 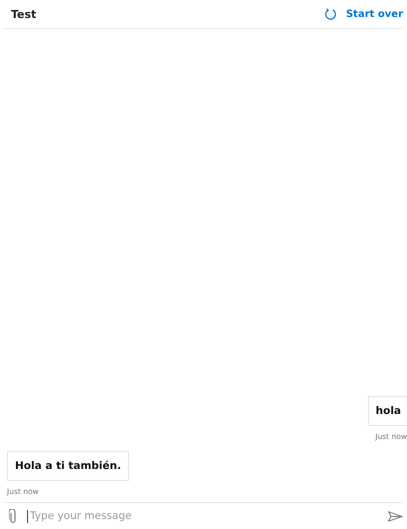 I want to click on send-icon, so click(x=395, y=516).